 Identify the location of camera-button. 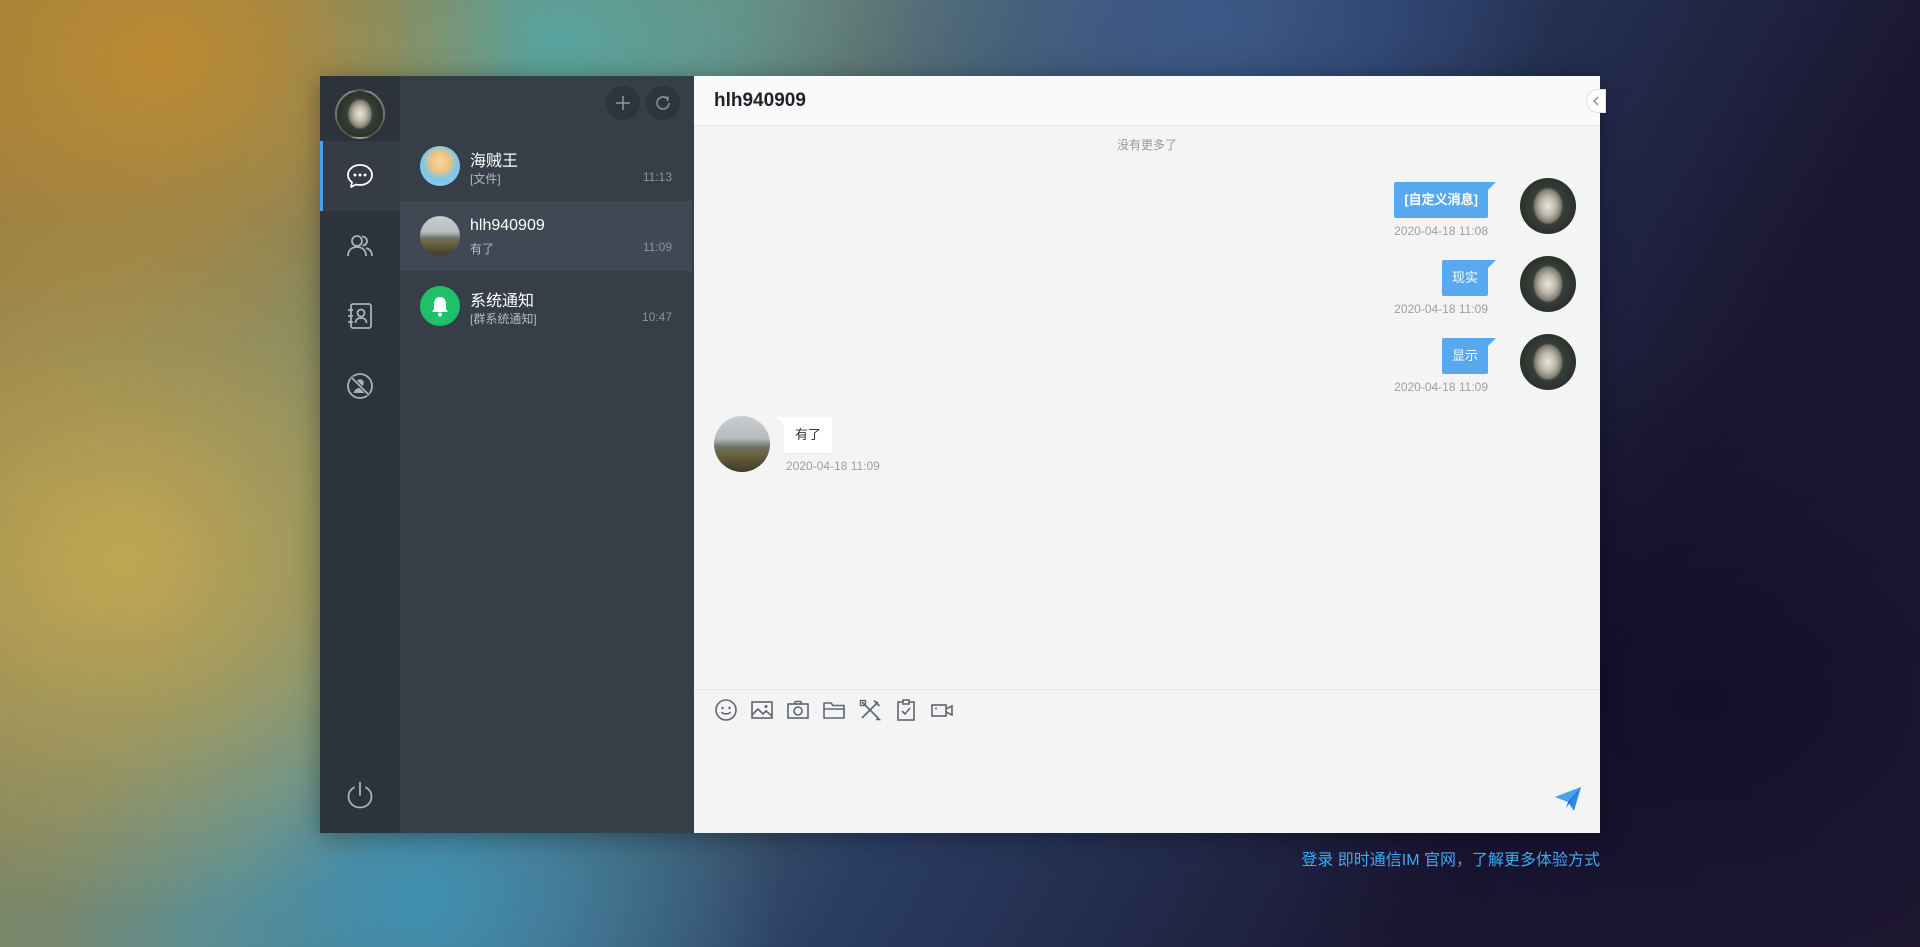
(798, 710).